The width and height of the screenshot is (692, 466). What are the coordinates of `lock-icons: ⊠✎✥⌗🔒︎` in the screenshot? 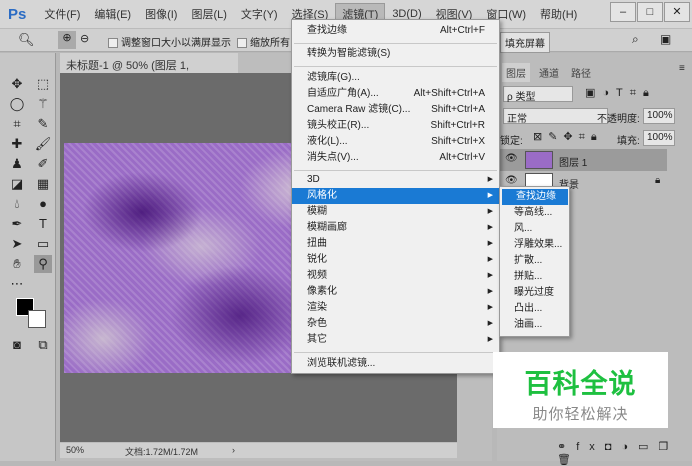 It's located at (568, 137).